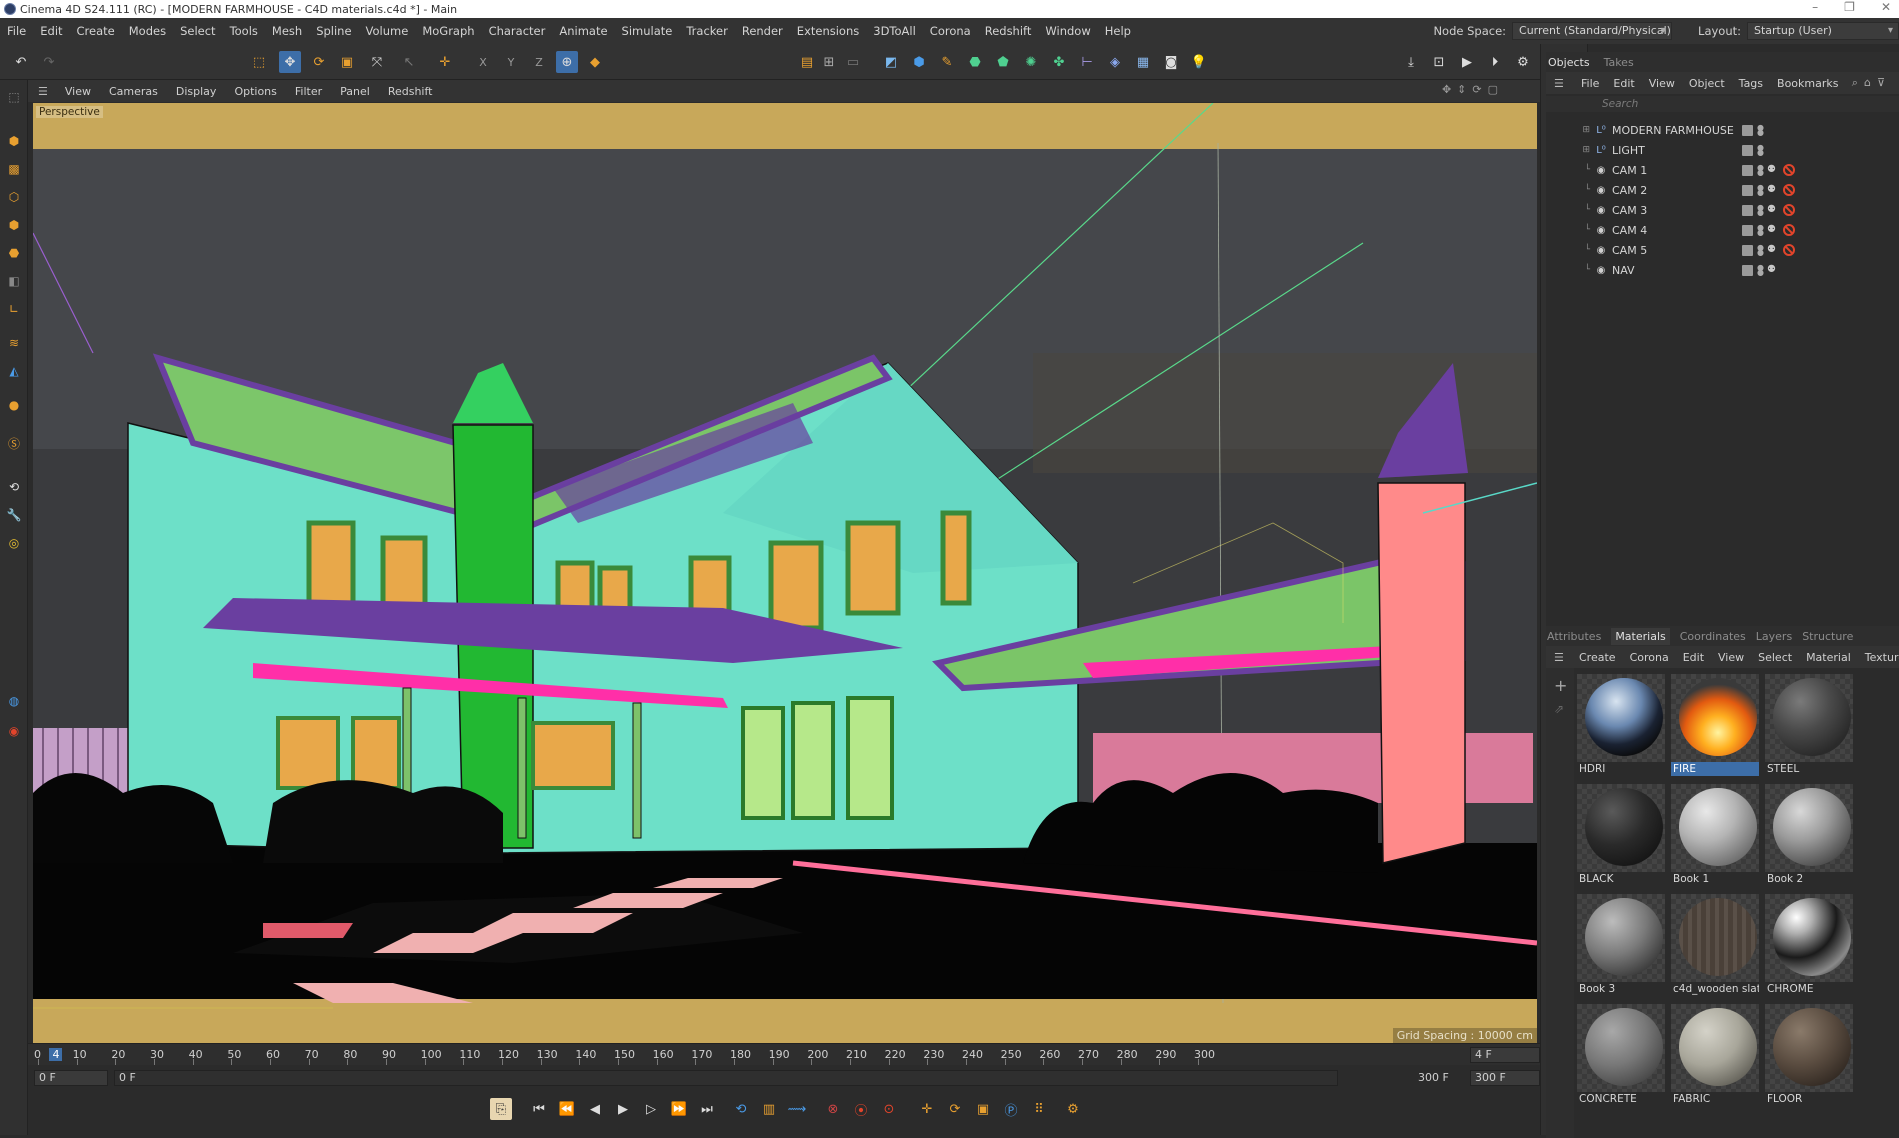  Describe the element at coordinates (1621, 945) in the screenshot. I see `material-swatch: Book 3` at that location.